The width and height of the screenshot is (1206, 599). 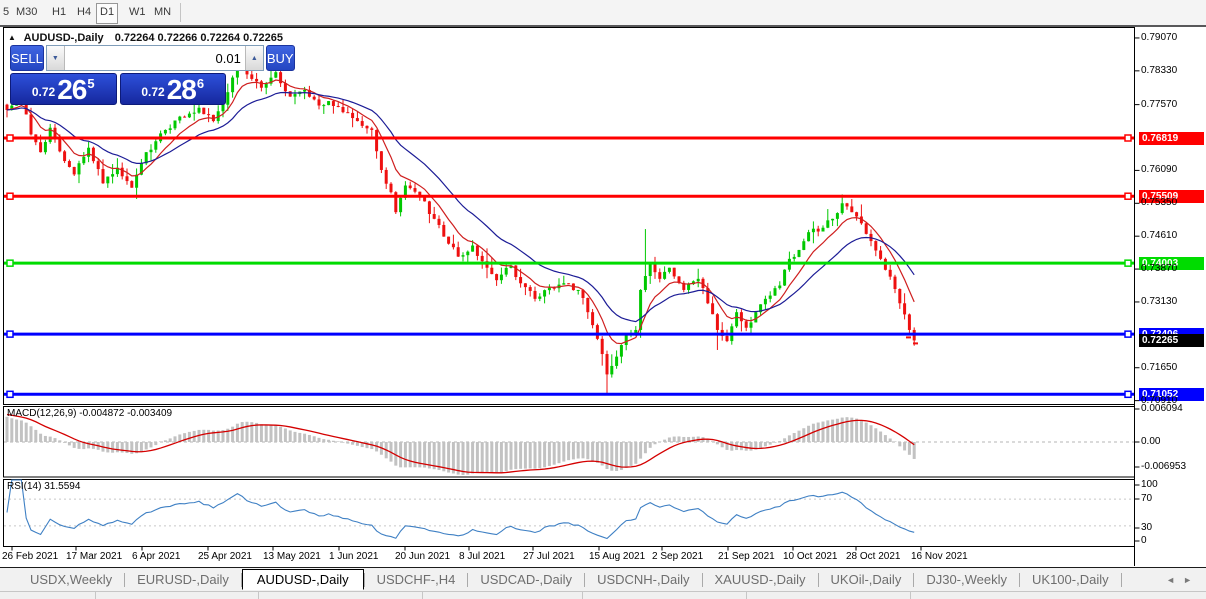 I want to click on macd-scale-label: -0.006953, so click(x=1164, y=466).